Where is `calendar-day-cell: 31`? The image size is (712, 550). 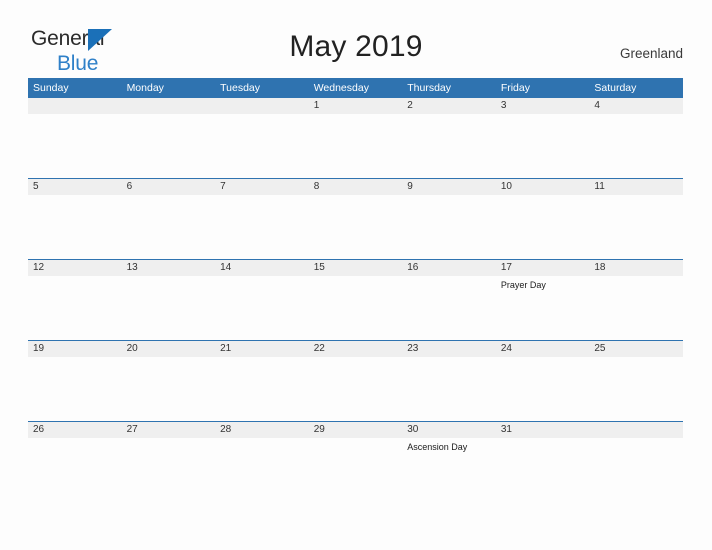 calendar-day-cell: 31 is located at coordinates (542, 461).